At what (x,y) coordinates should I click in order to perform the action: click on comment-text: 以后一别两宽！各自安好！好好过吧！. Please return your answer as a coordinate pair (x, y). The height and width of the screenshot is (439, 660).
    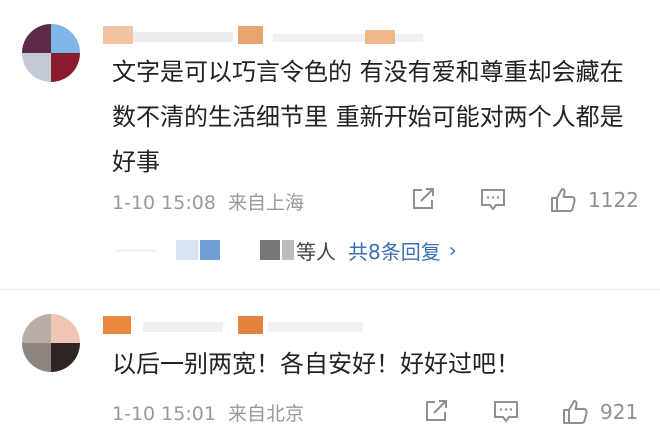
    Looking at the image, I should click on (316, 364).